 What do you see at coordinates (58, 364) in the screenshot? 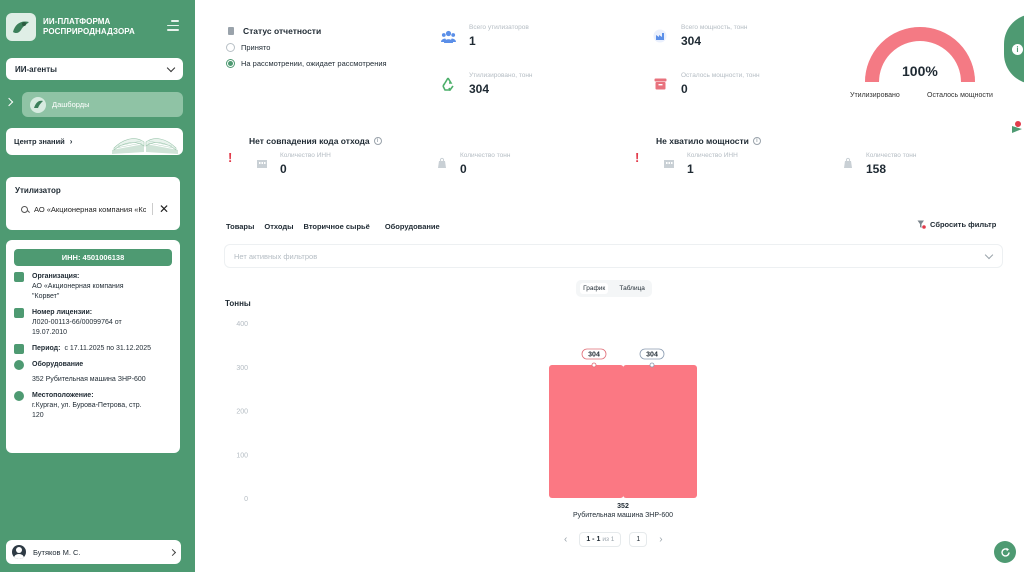
I see `equipment-label: Оборудование` at bounding box center [58, 364].